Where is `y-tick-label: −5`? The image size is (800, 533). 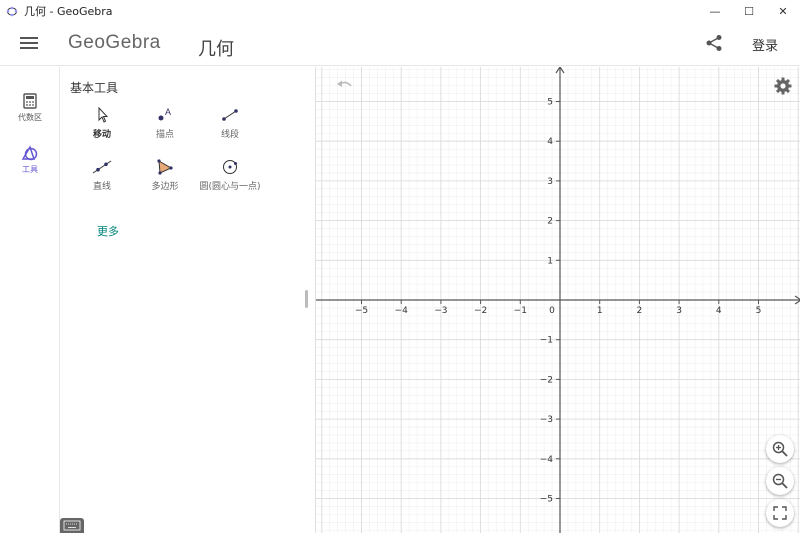
y-tick-label: −5 is located at coordinates (546, 500).